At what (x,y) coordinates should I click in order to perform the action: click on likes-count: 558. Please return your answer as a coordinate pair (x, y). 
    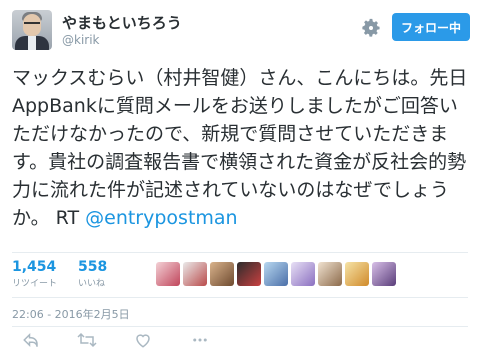
    Looking at the image, I should click on (92, 267).